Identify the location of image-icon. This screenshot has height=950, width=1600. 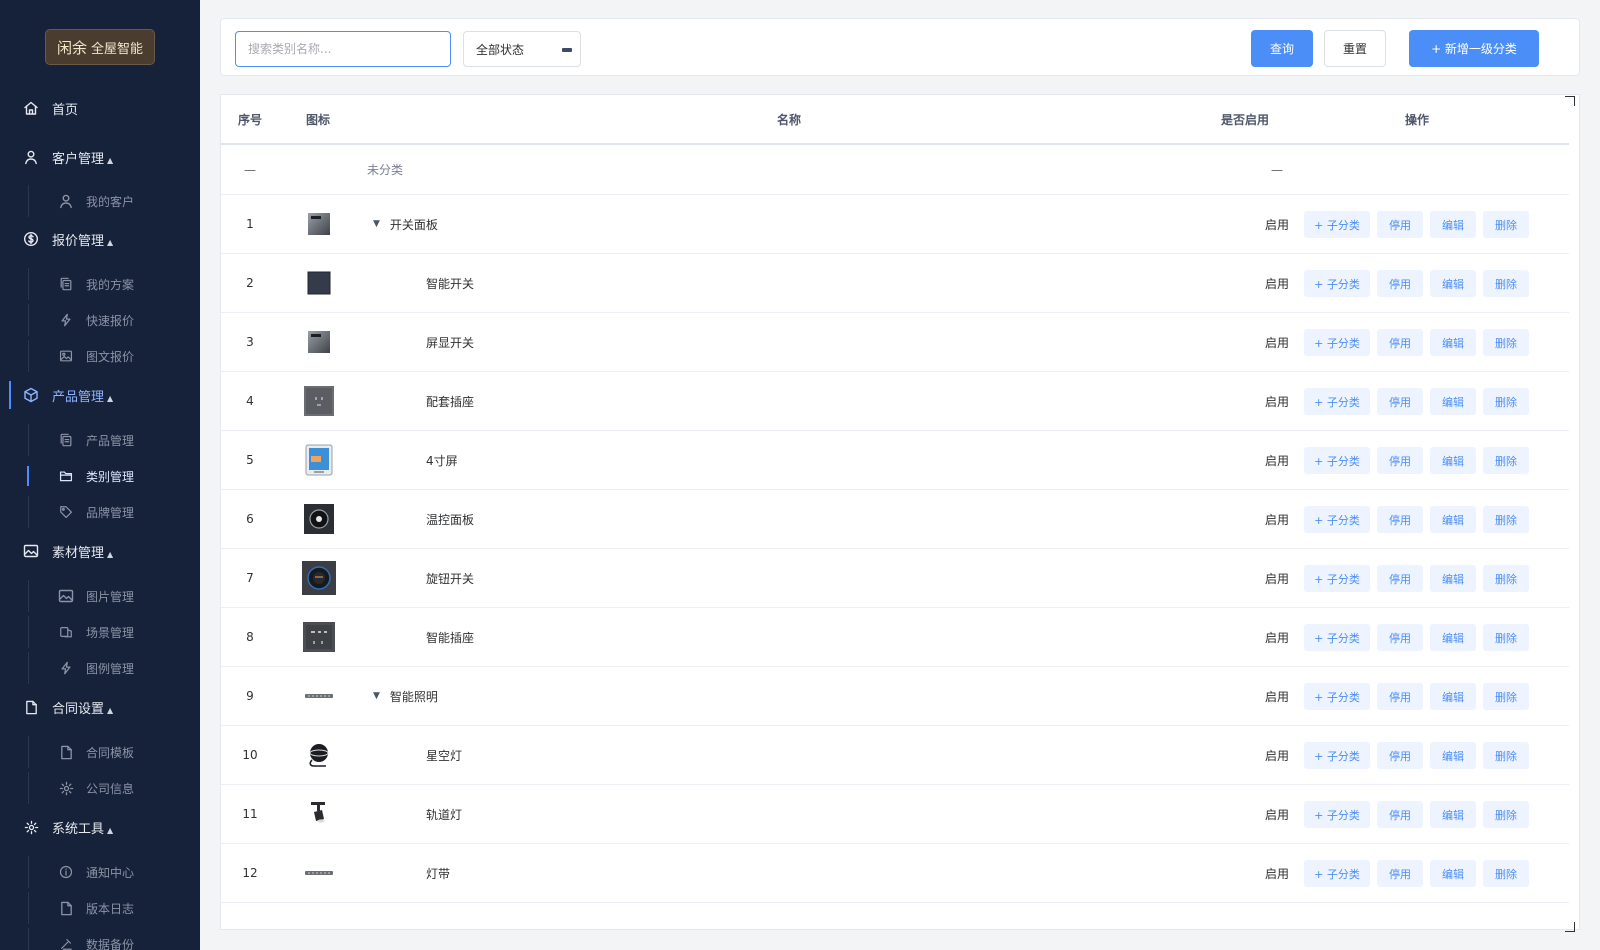
(31, 551).